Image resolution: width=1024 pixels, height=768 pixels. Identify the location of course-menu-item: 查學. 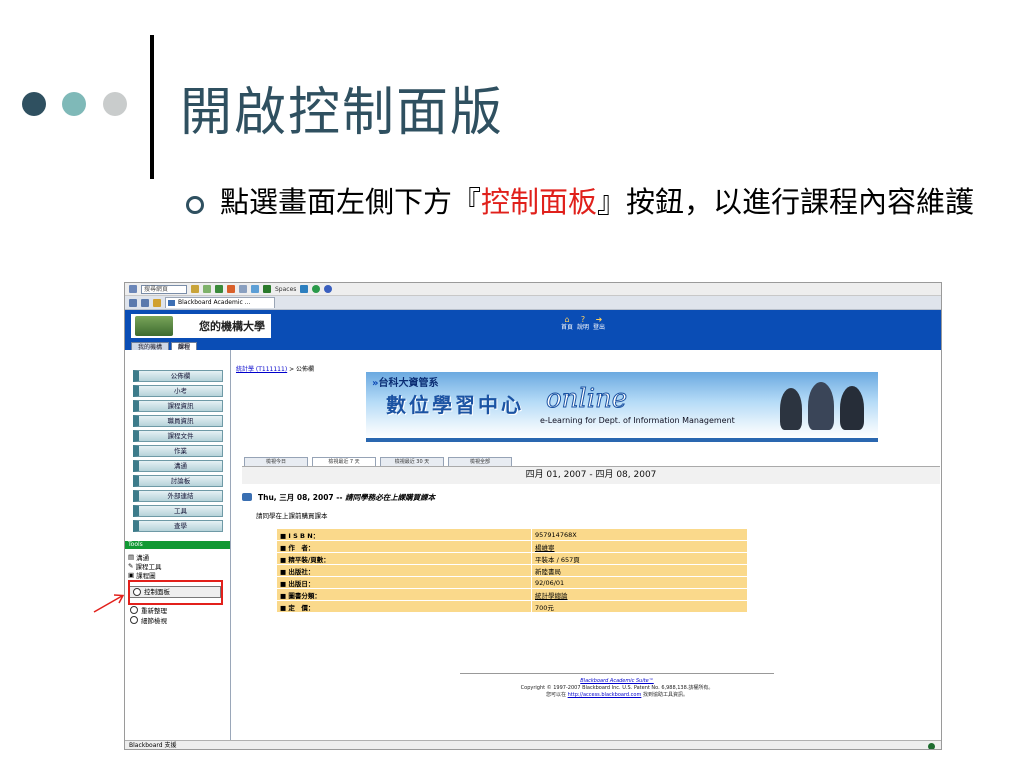
(178, 526).